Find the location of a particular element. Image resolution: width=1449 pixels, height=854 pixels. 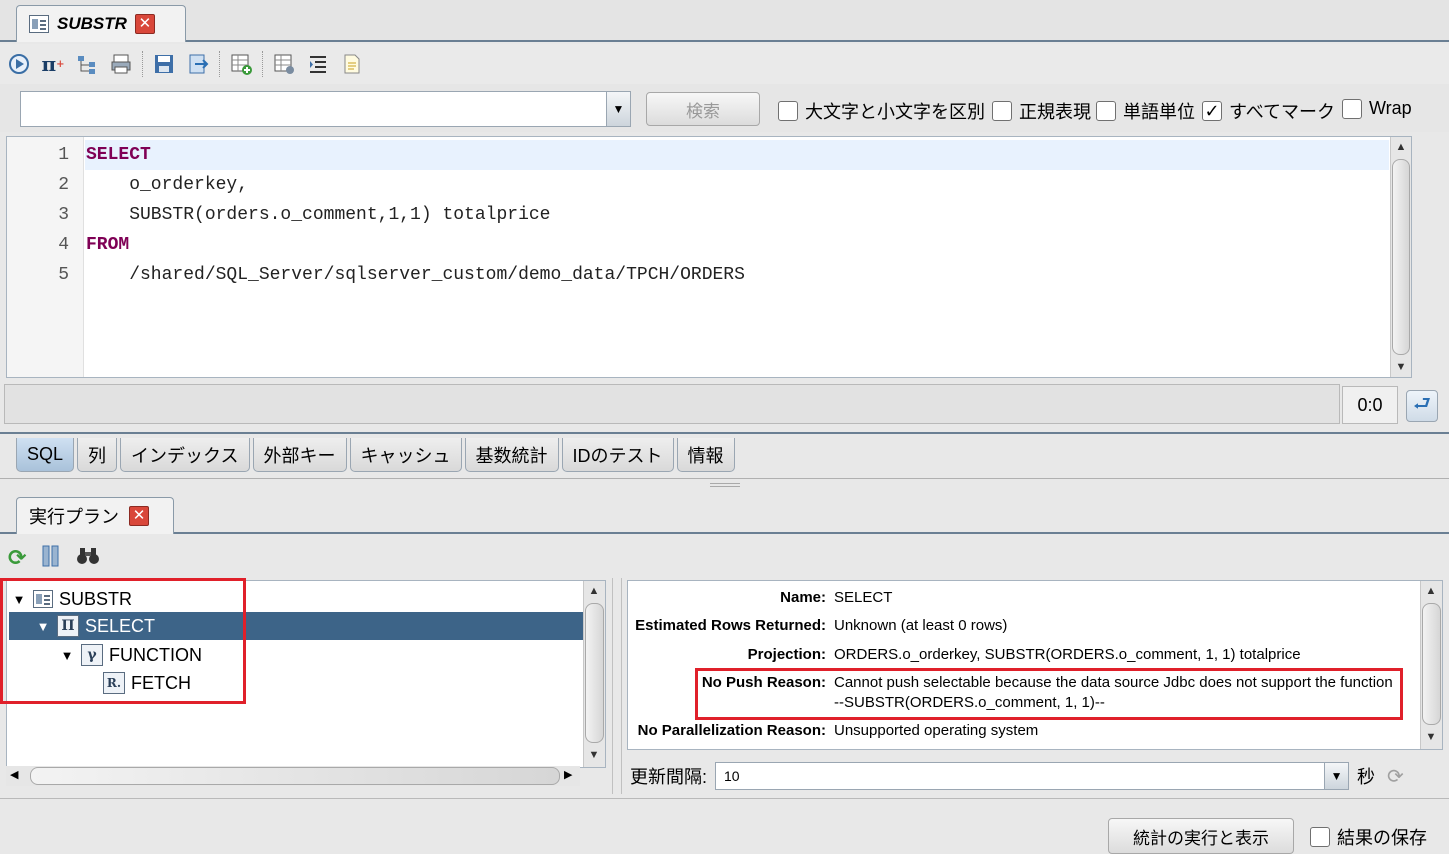

export-icon is located at coordinates (198, 64).